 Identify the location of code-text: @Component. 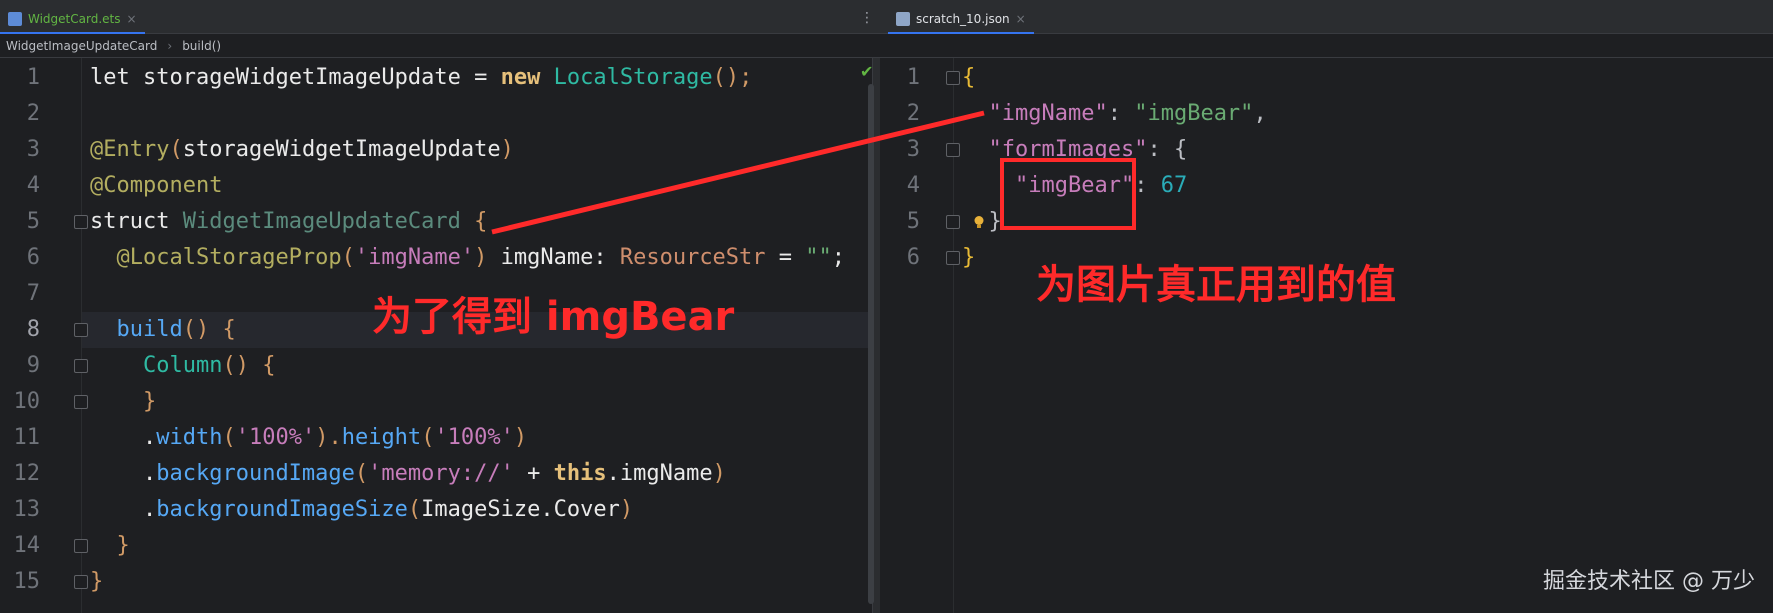
(156, 186).